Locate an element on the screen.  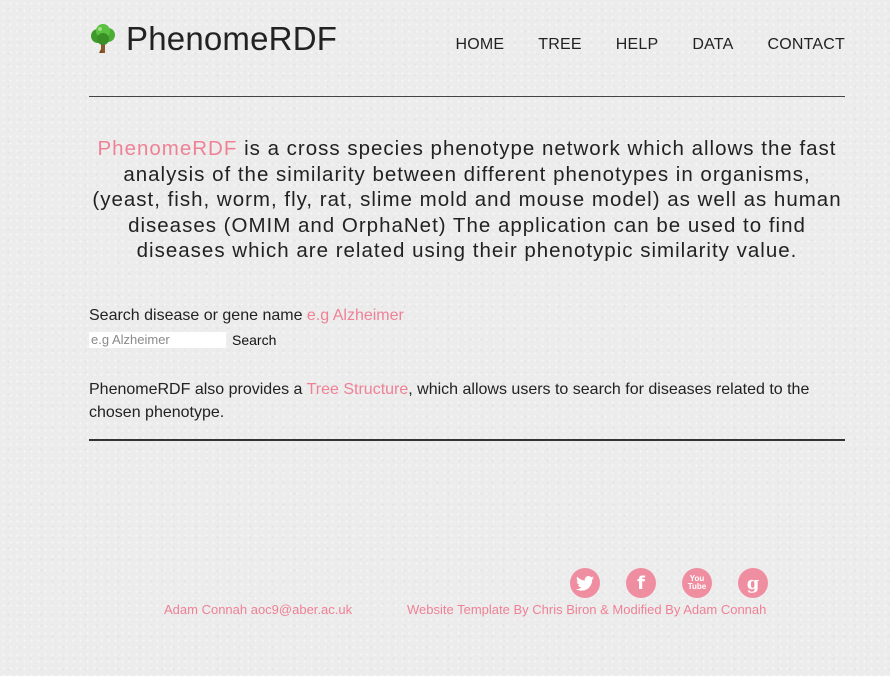
youtube-icon: You Tube is located at coordinates (697, 583).